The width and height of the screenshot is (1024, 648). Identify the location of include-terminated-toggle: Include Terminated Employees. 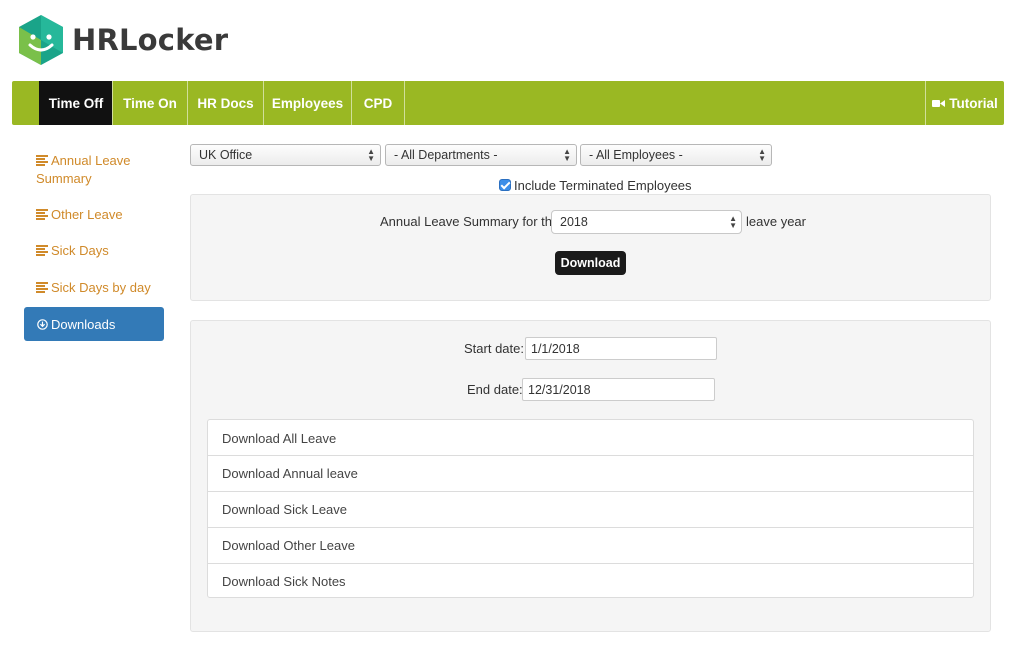
(595, 185).